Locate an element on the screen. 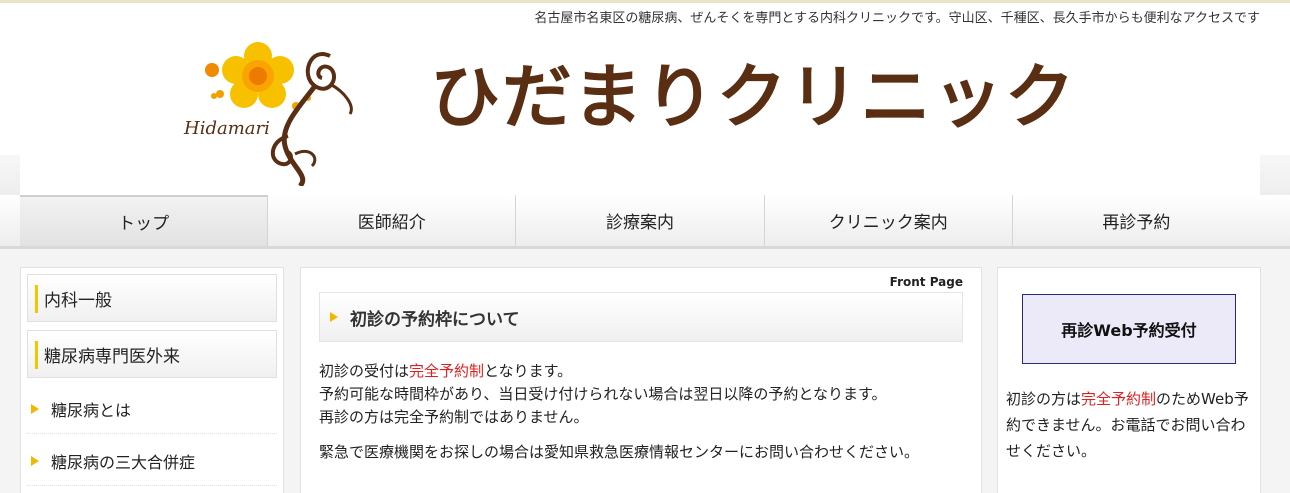 The width and height of the screenshot is (1290, 493). nav-item-services: 診療案内 is located at coordinates (640, 220).